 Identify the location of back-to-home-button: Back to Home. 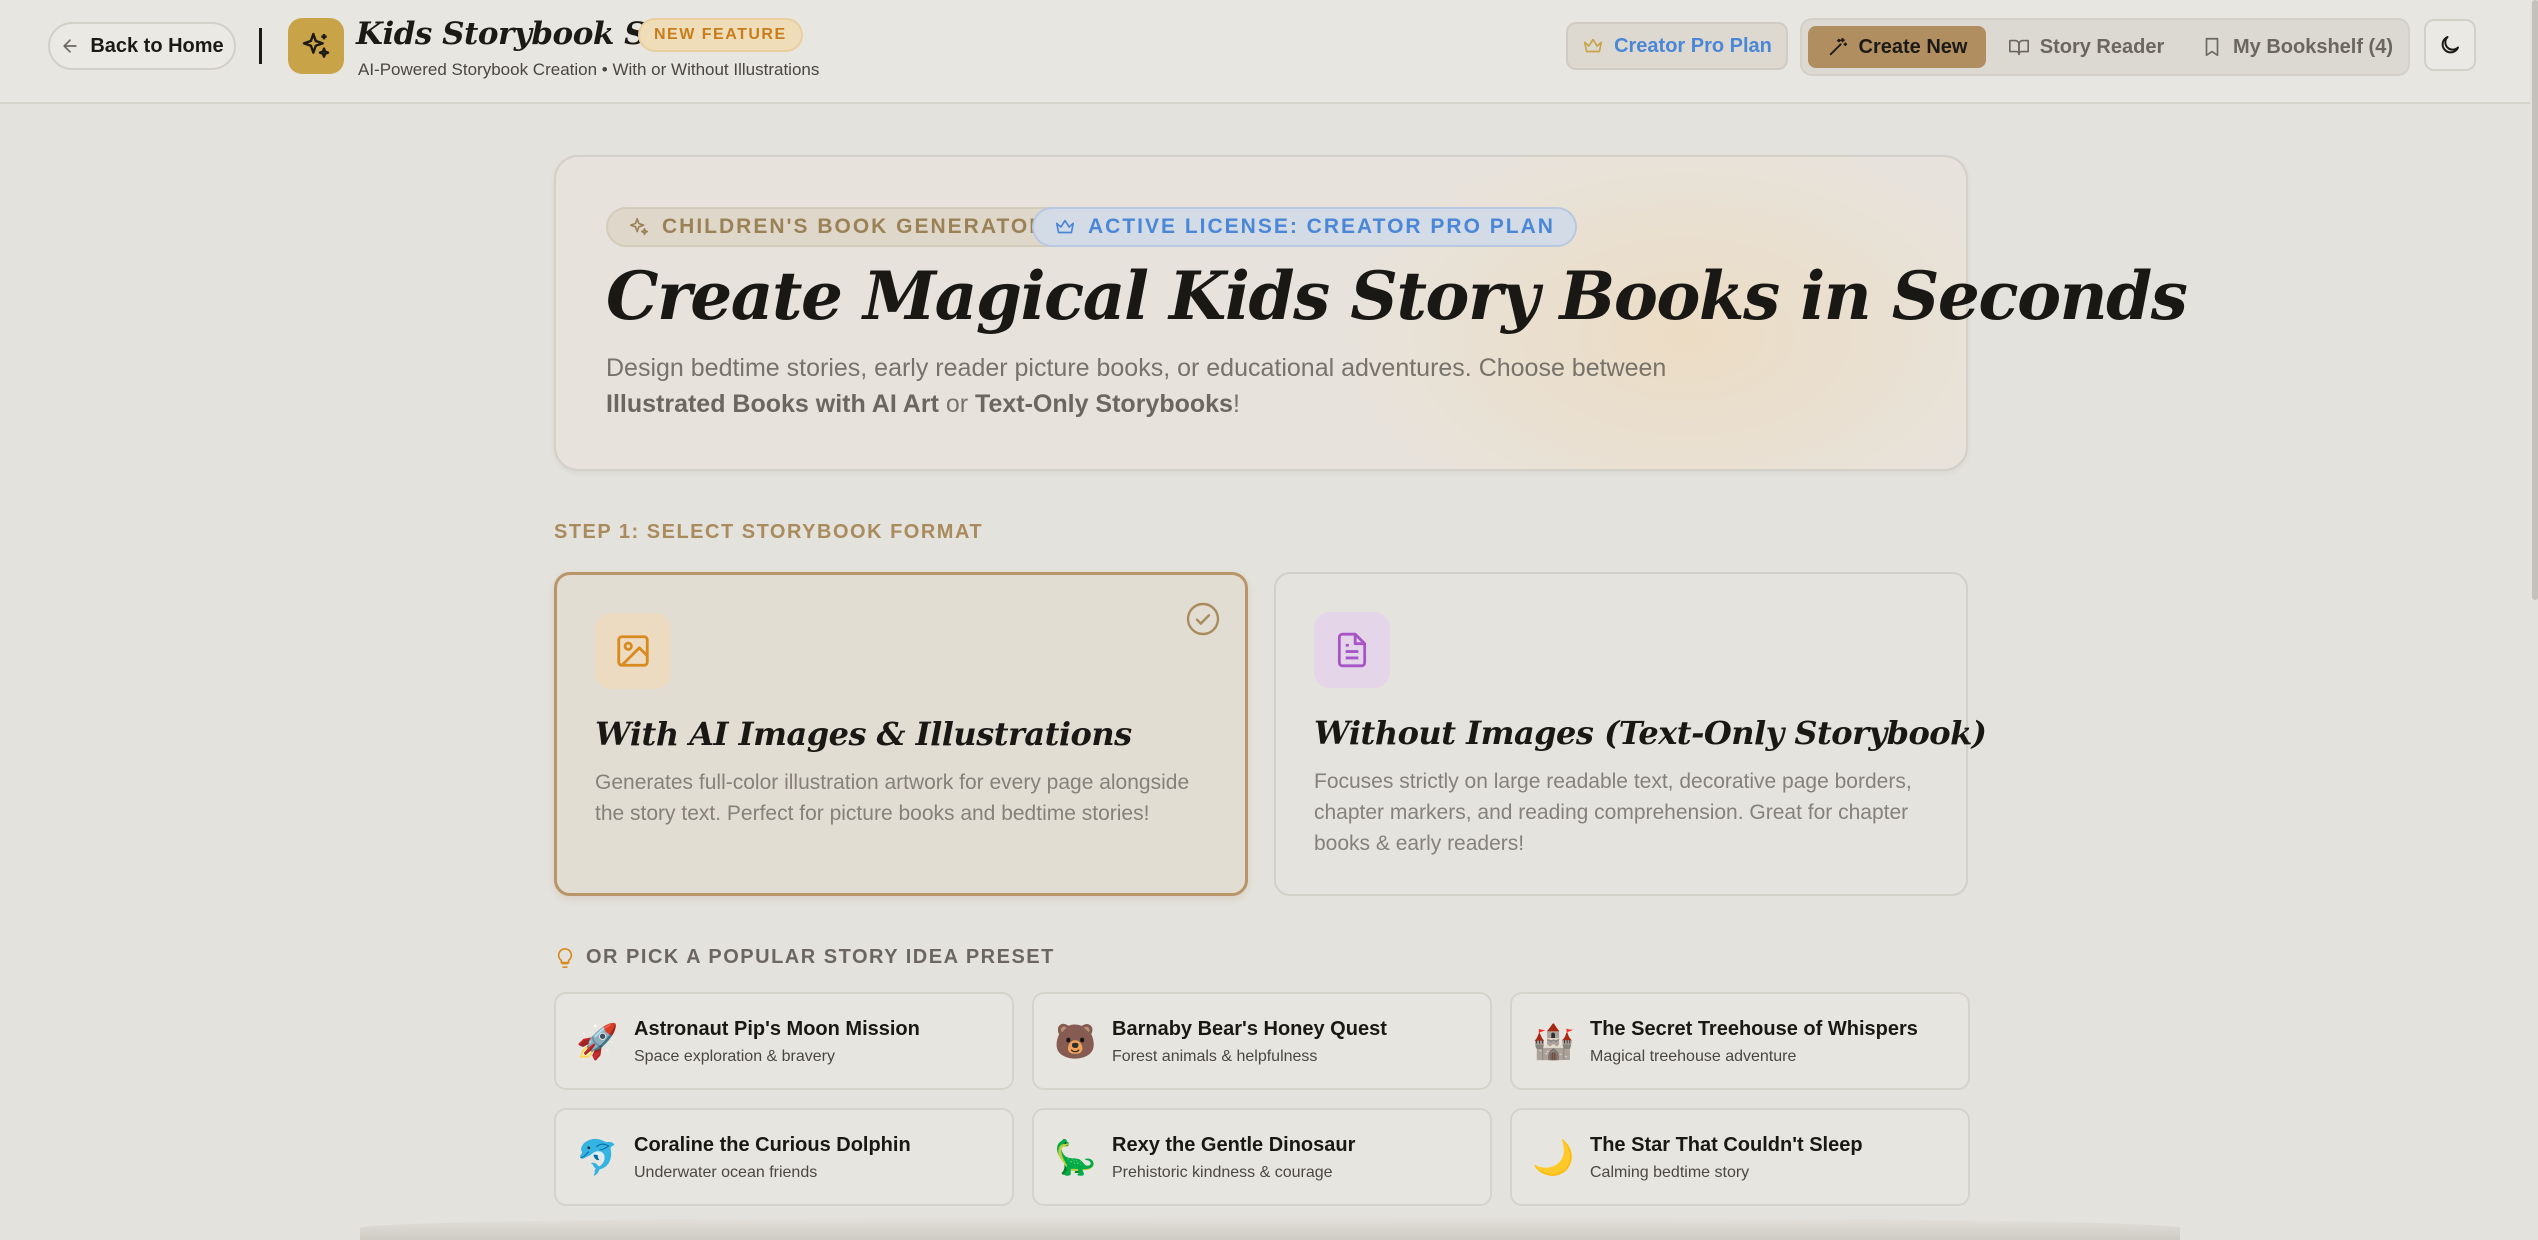
(142, 46).